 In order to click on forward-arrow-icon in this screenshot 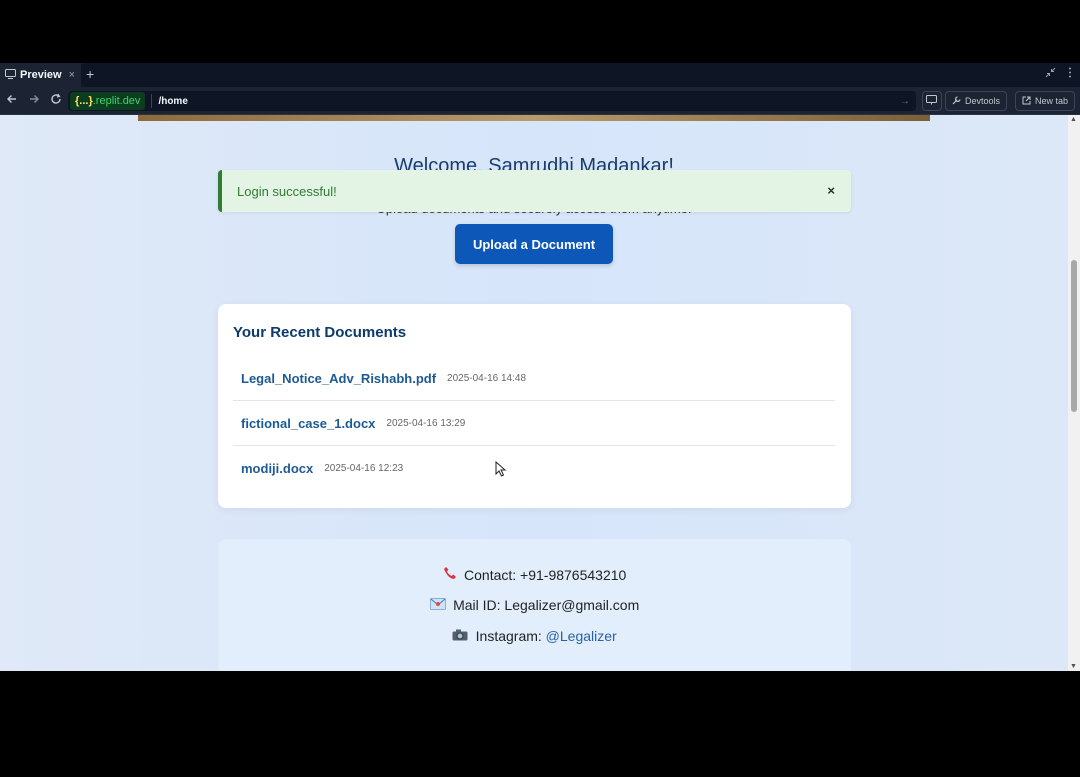, I will do `click(34, 100)`.